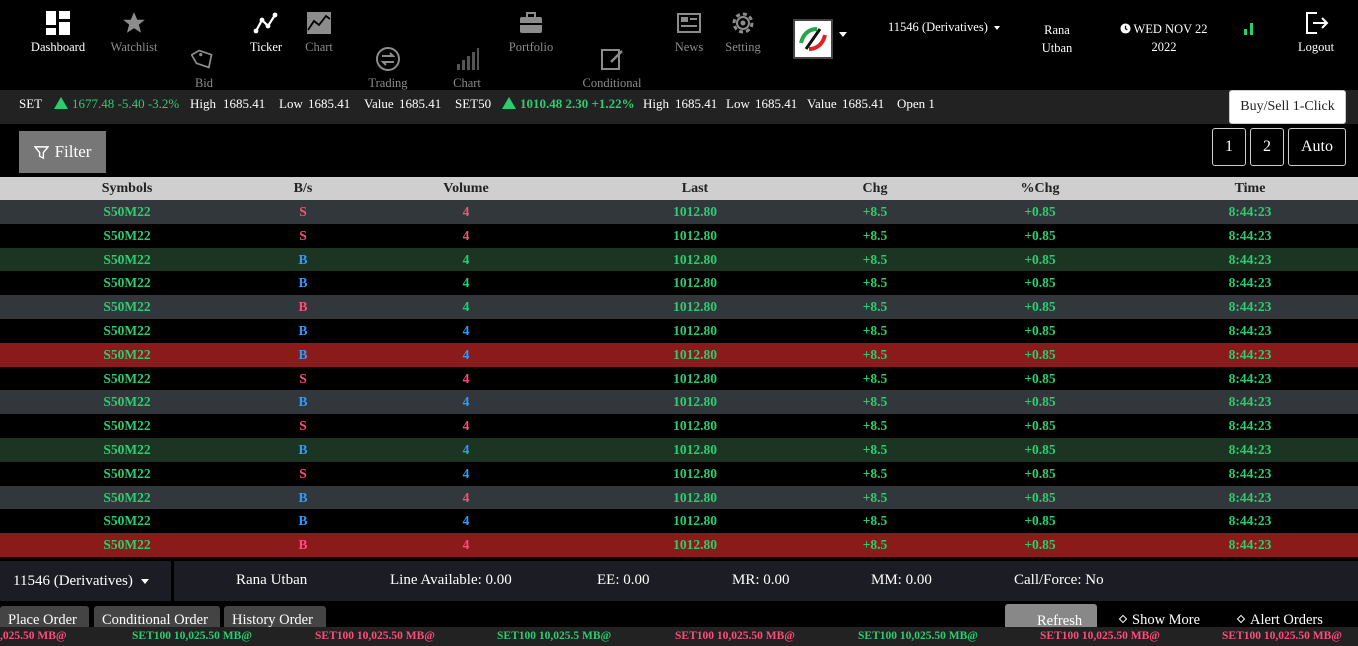  I want to click on header-symbols: Symbols, so click(127, 188).